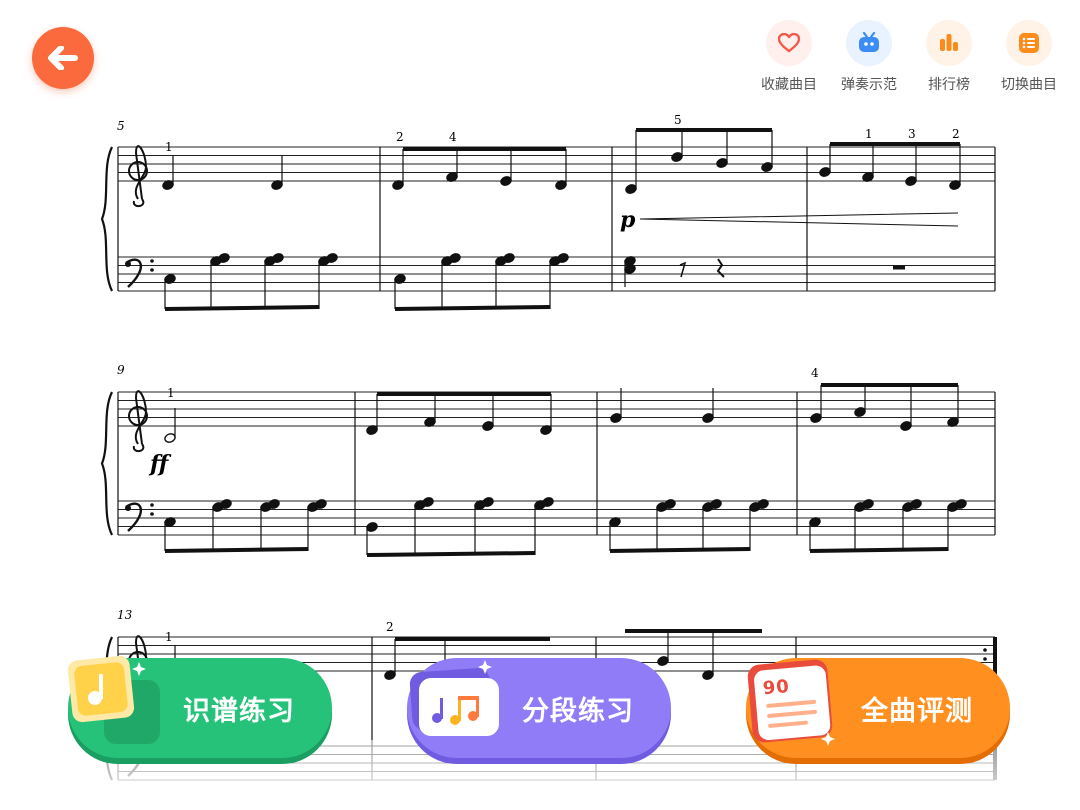  I want to click on top-actions: 收藏曲目 弹奏示范 排行榜 切换曲目, so click(909, 57).